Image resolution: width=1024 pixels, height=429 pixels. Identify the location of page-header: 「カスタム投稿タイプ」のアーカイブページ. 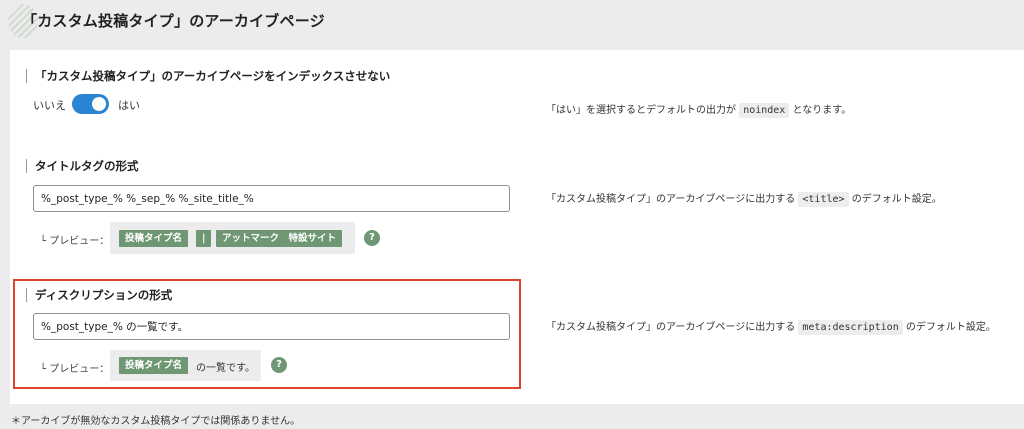
(512, 25).